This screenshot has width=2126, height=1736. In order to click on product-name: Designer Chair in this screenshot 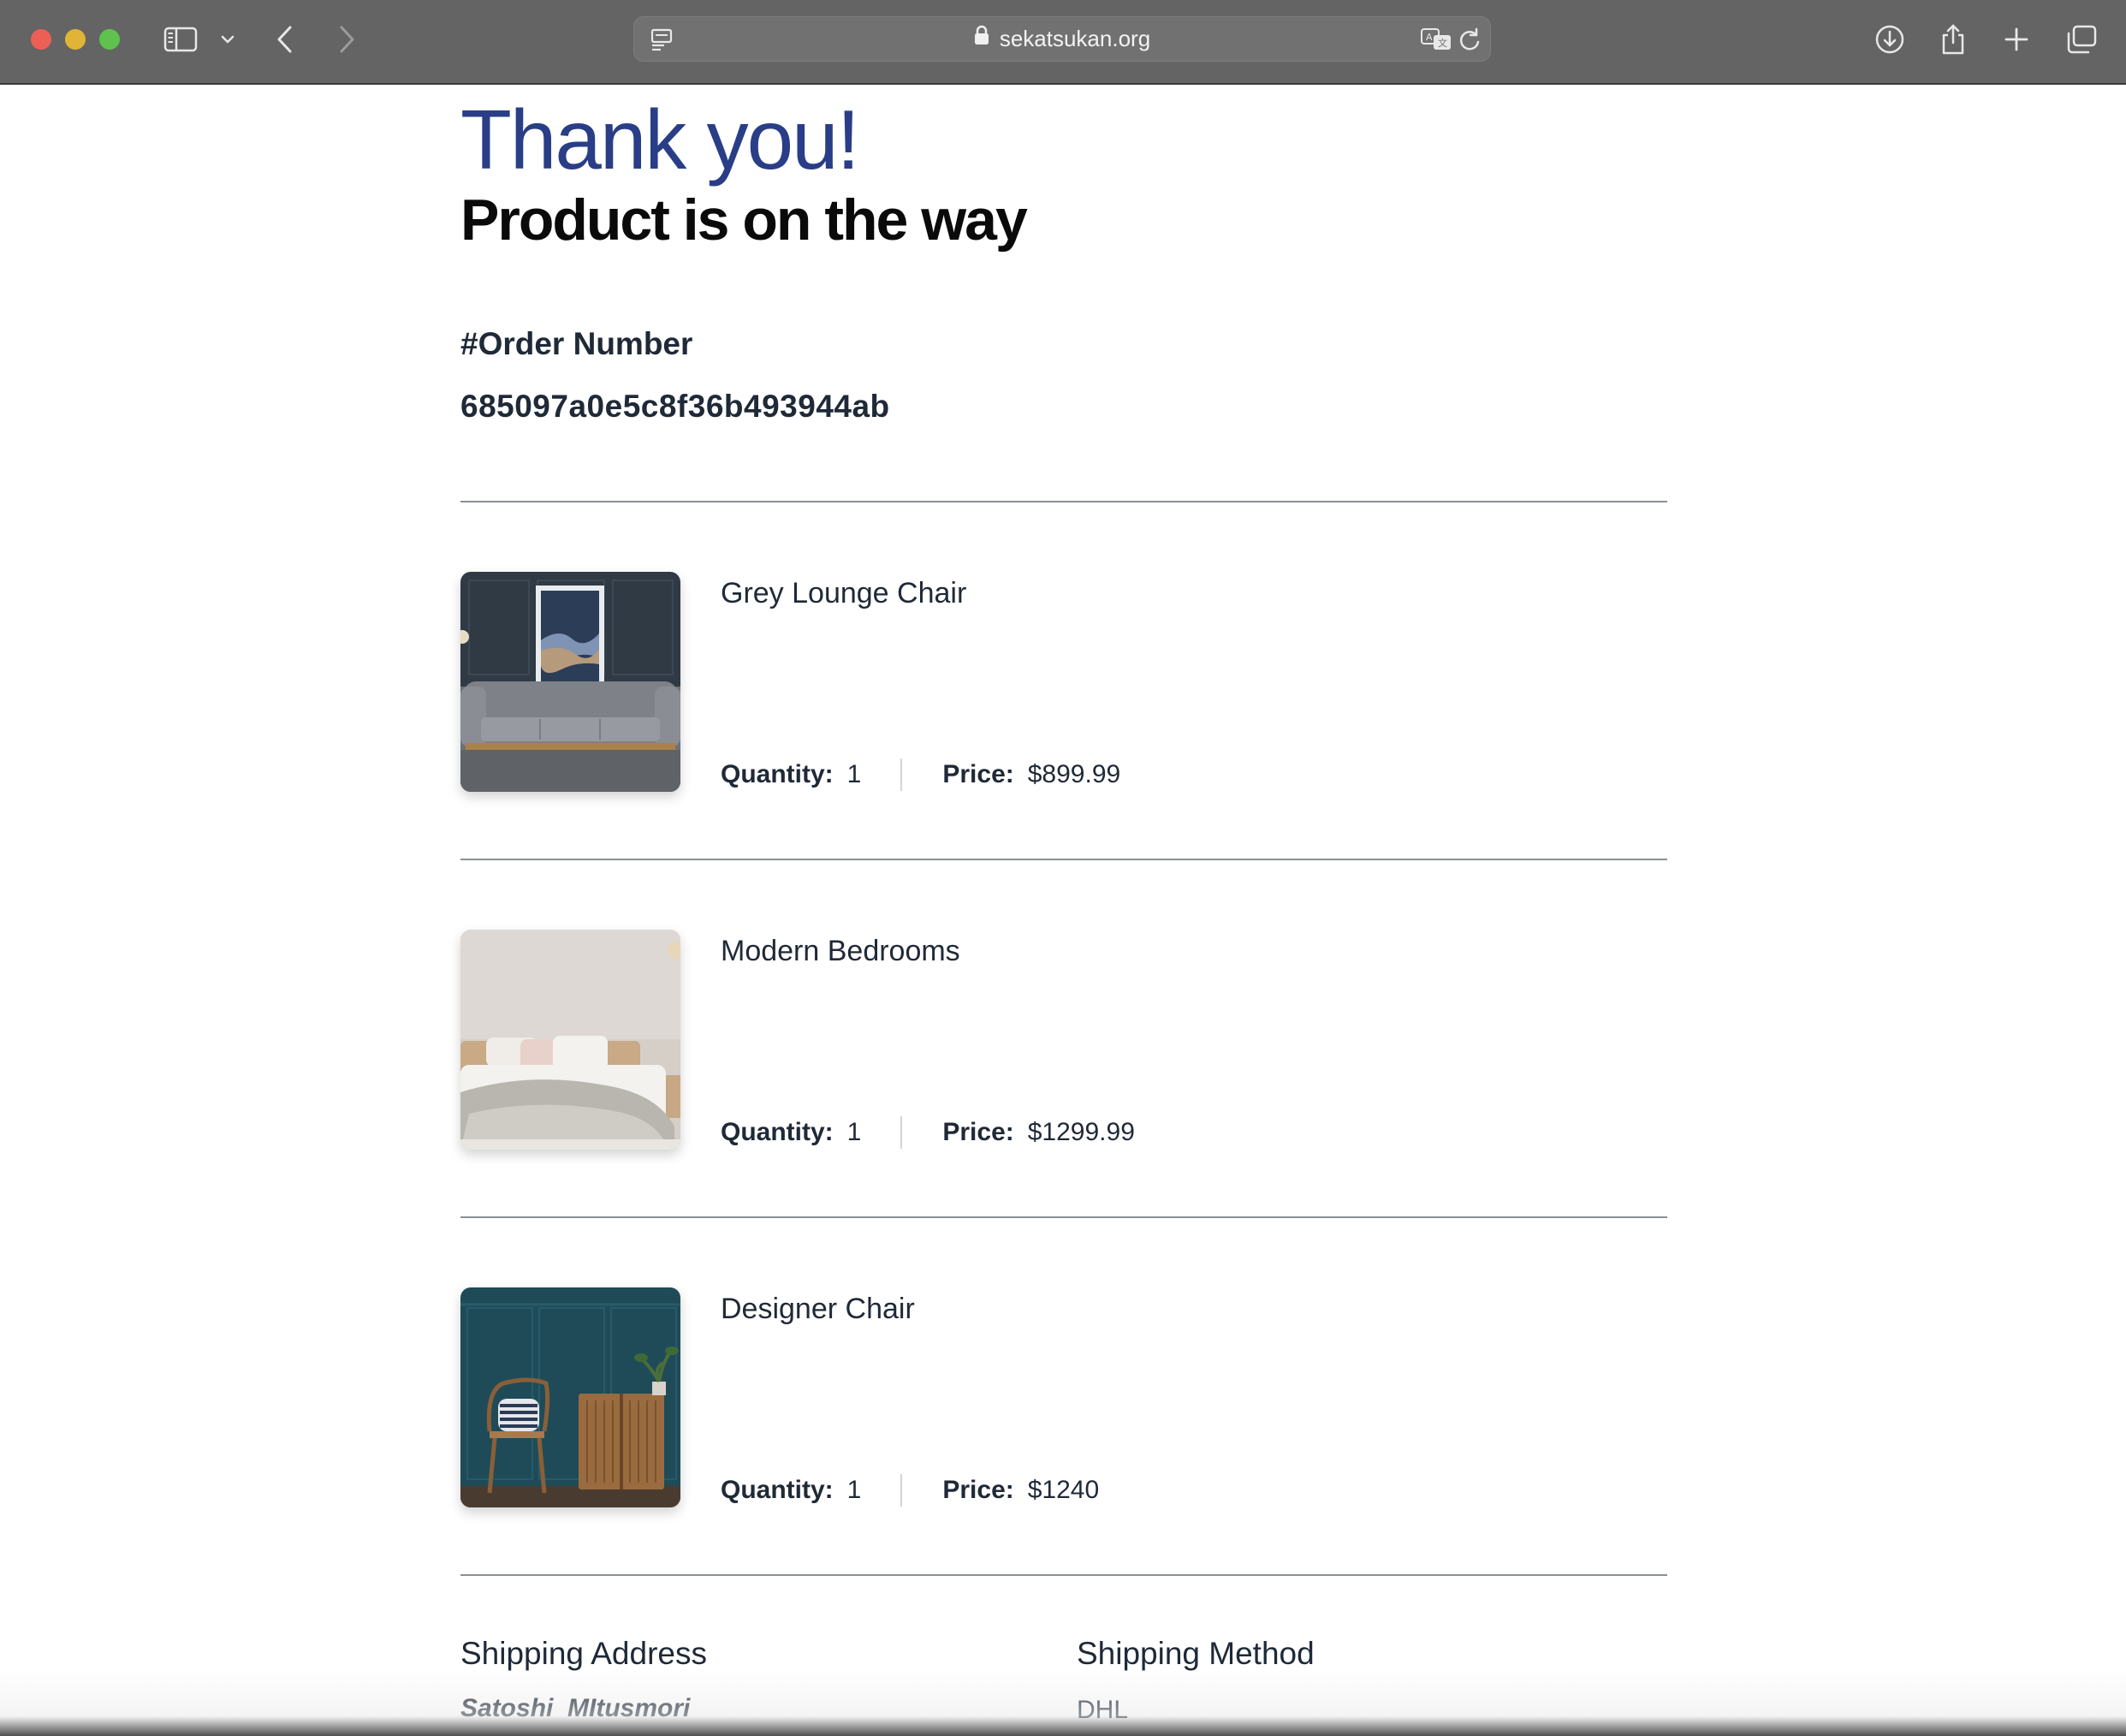, I will do `click(818, 1310)`.